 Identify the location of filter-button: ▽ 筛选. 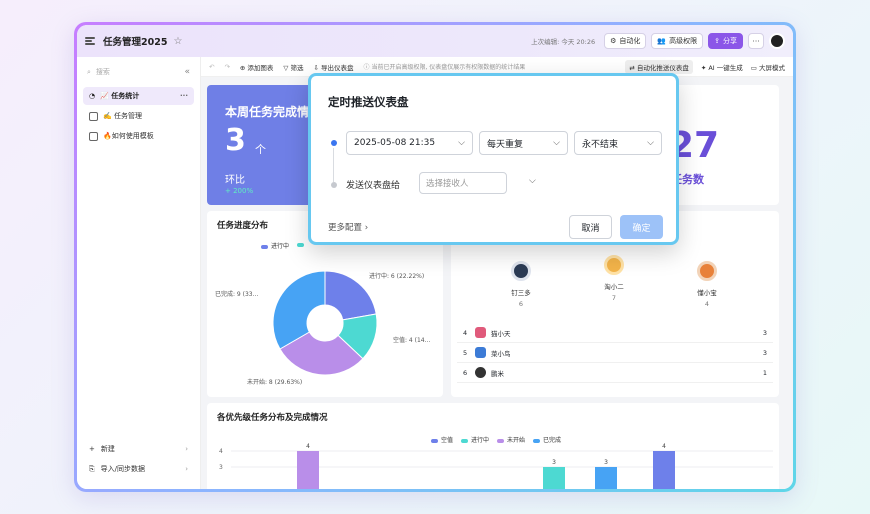
(293, 67).